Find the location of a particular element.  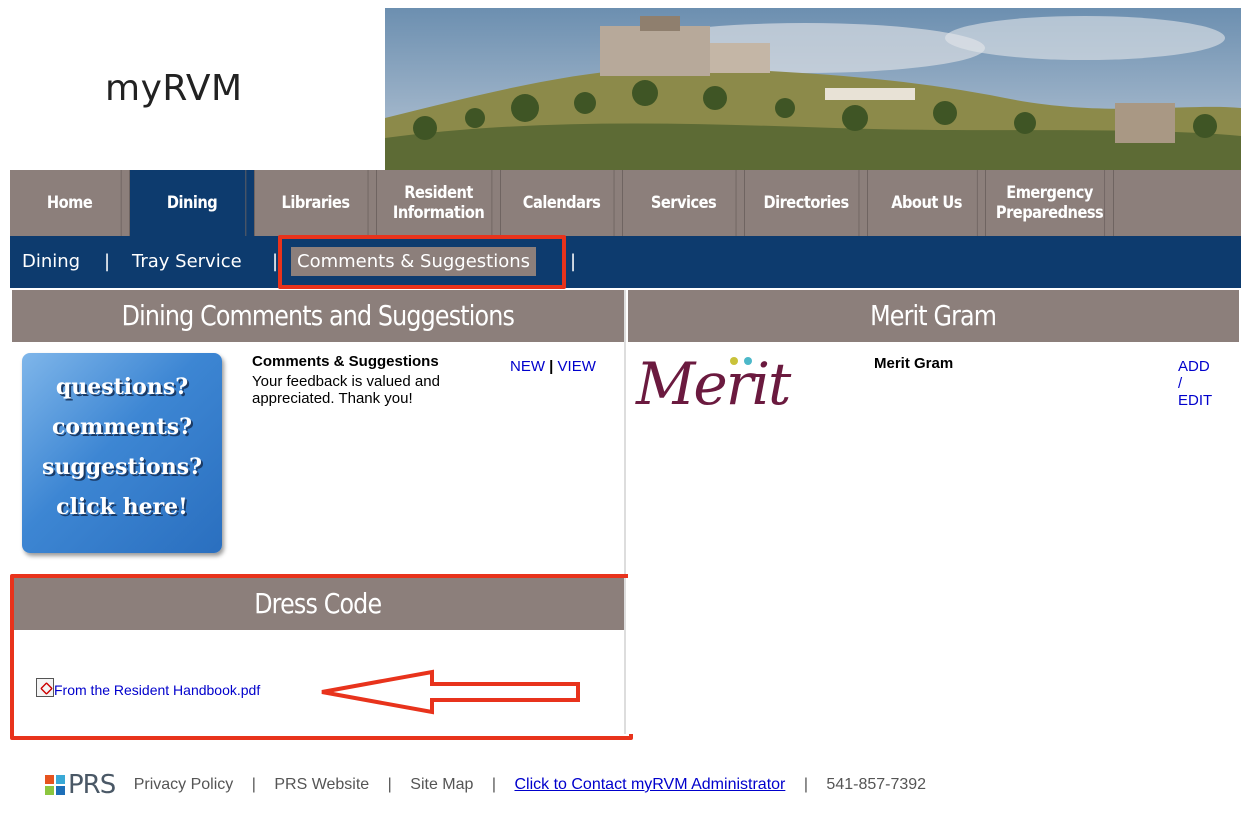

nav-tab-home-wrap: Home is located at coordinates (70, 203).